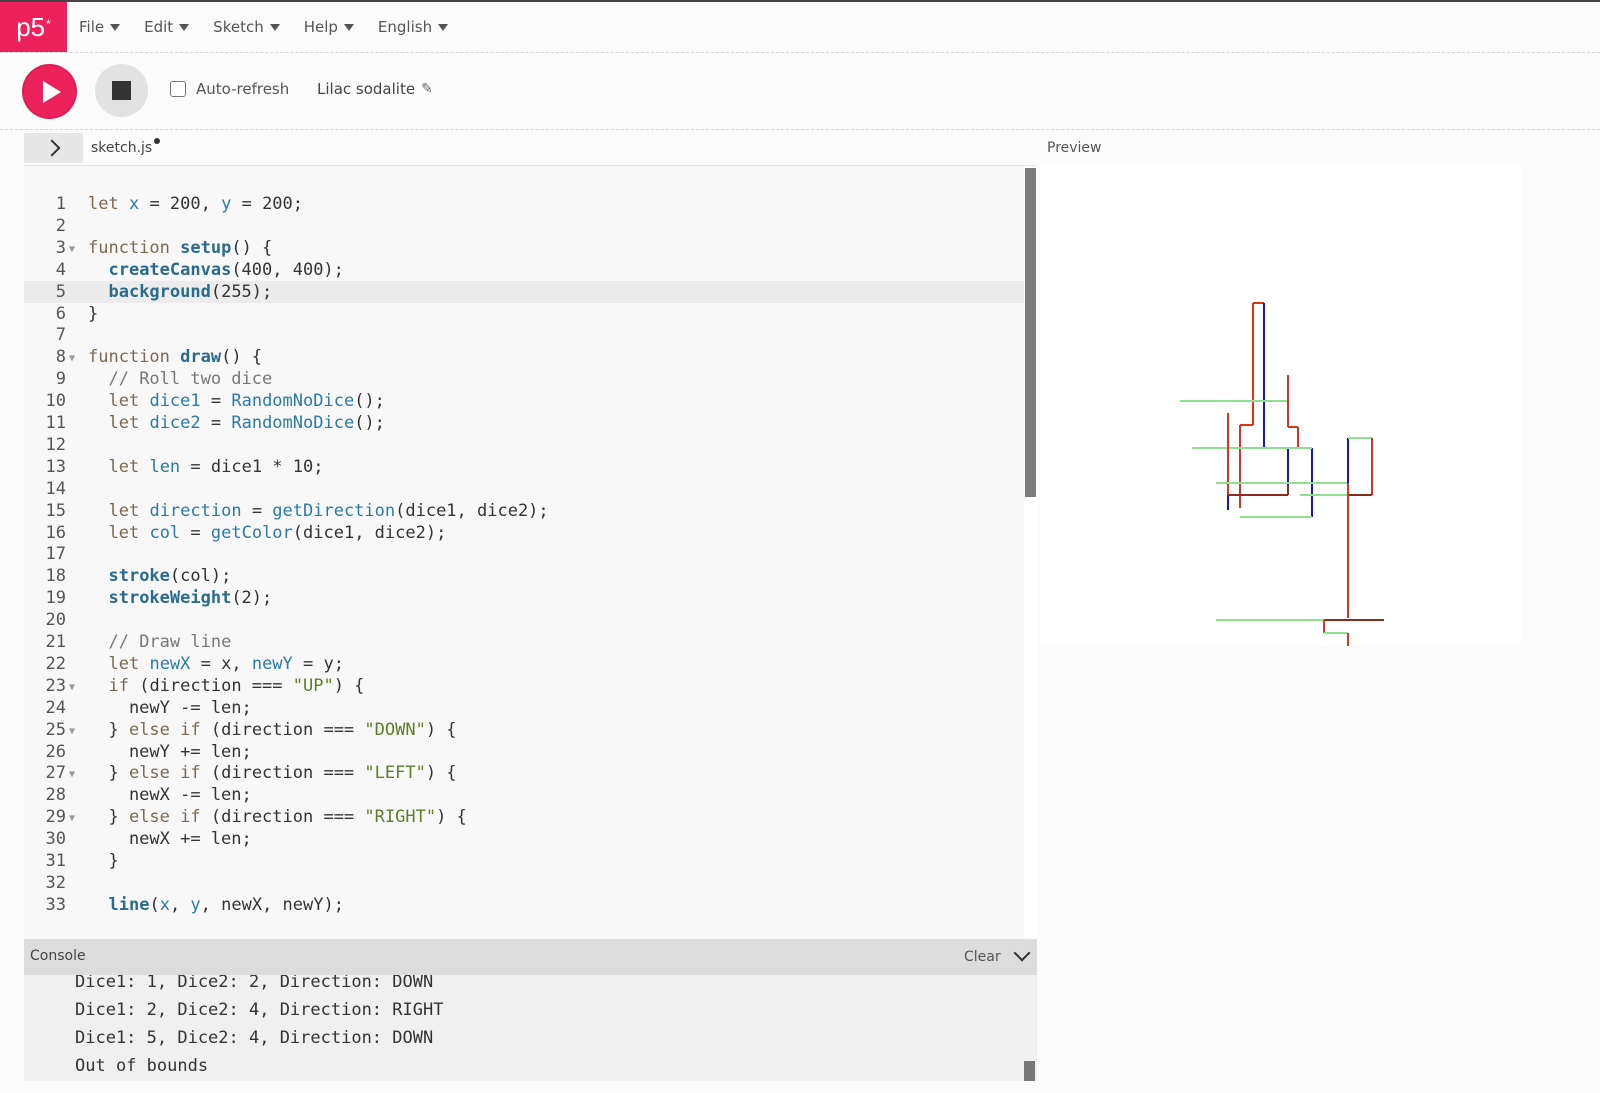 The height and width of the screenshot is (1093, 1600). Describe the element at coordinates (524, 773) in the screenshot. I see `code-line: 27 ▼ } else if (direction === "LEFT") {` at that location.